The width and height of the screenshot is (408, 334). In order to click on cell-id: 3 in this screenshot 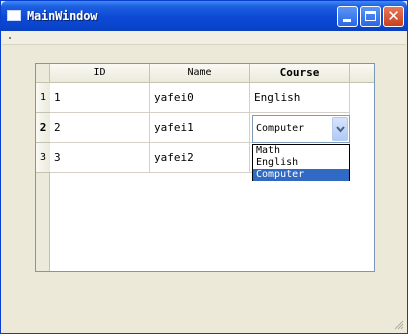, I will do `click(100, 158)`.